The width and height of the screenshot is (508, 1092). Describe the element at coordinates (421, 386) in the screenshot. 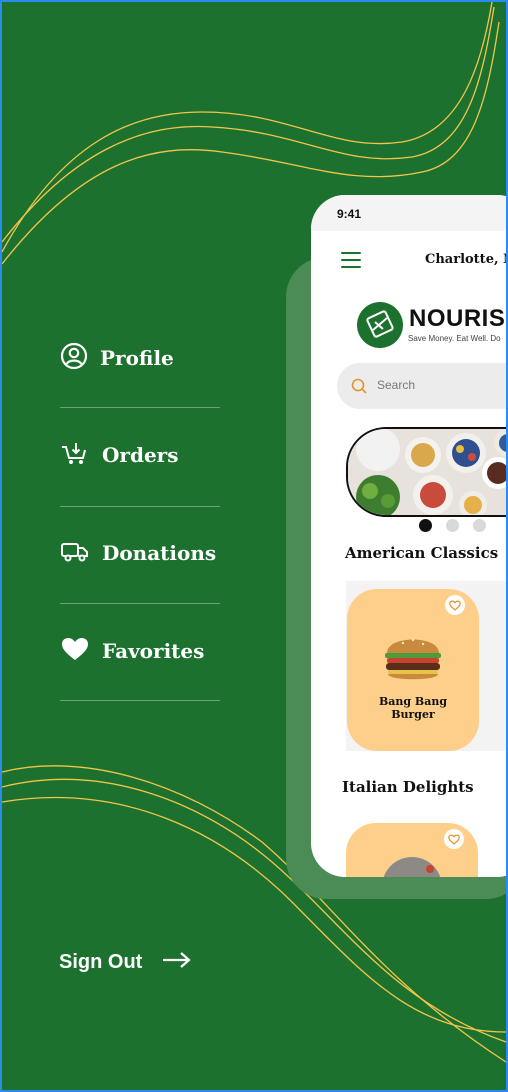

I see `search-bar: Search` at that location.